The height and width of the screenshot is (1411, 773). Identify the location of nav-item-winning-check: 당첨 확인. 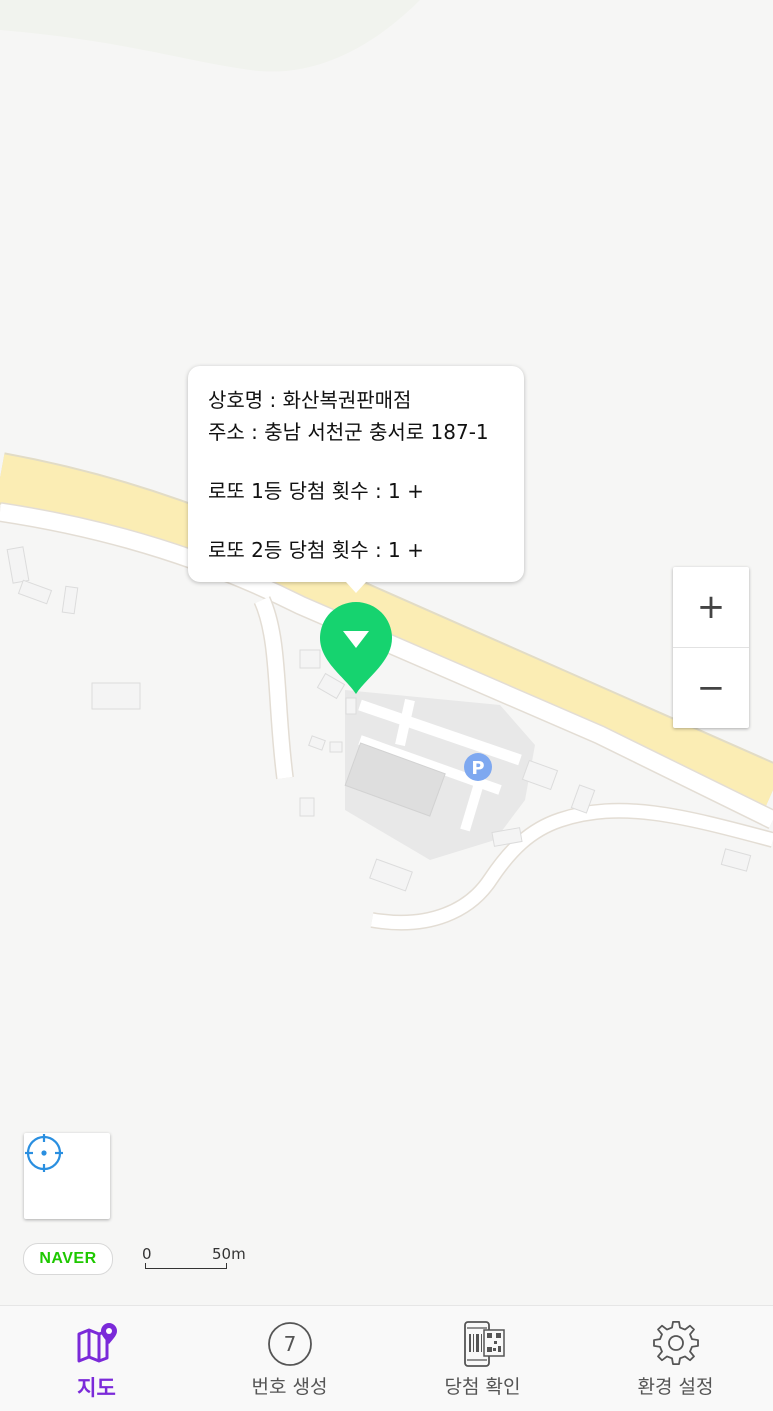
(482, 1358).